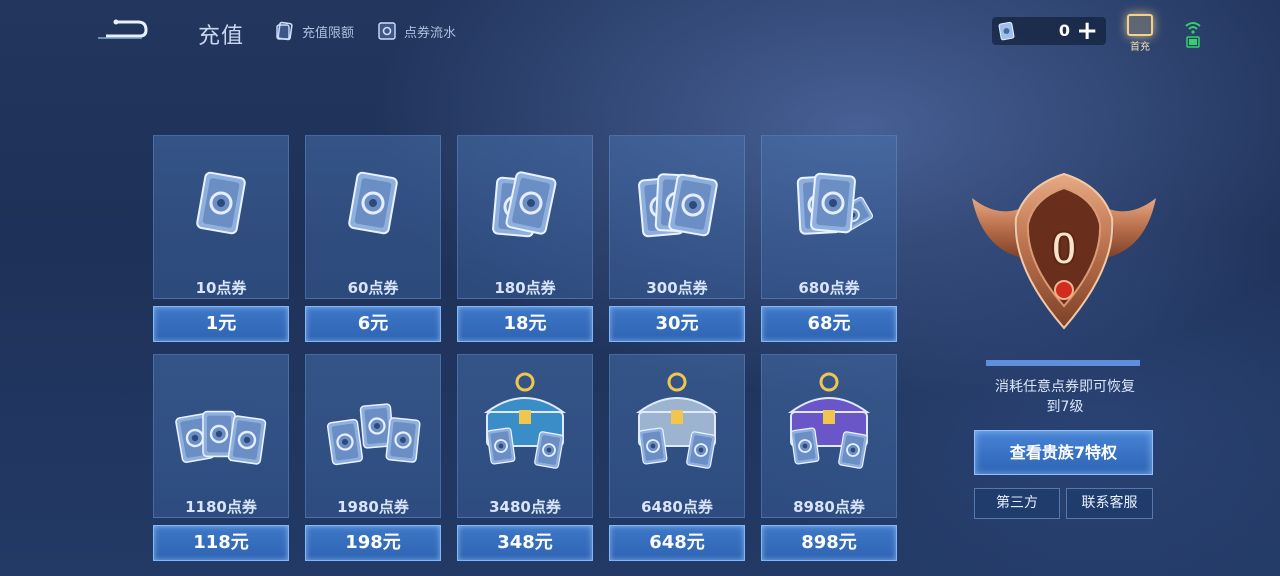 The height and width of the screenshot is (576, 1280). Describe the element at coordinates (525, 288) in the screenshot. I see `product-quantity: 180点券` at that location.